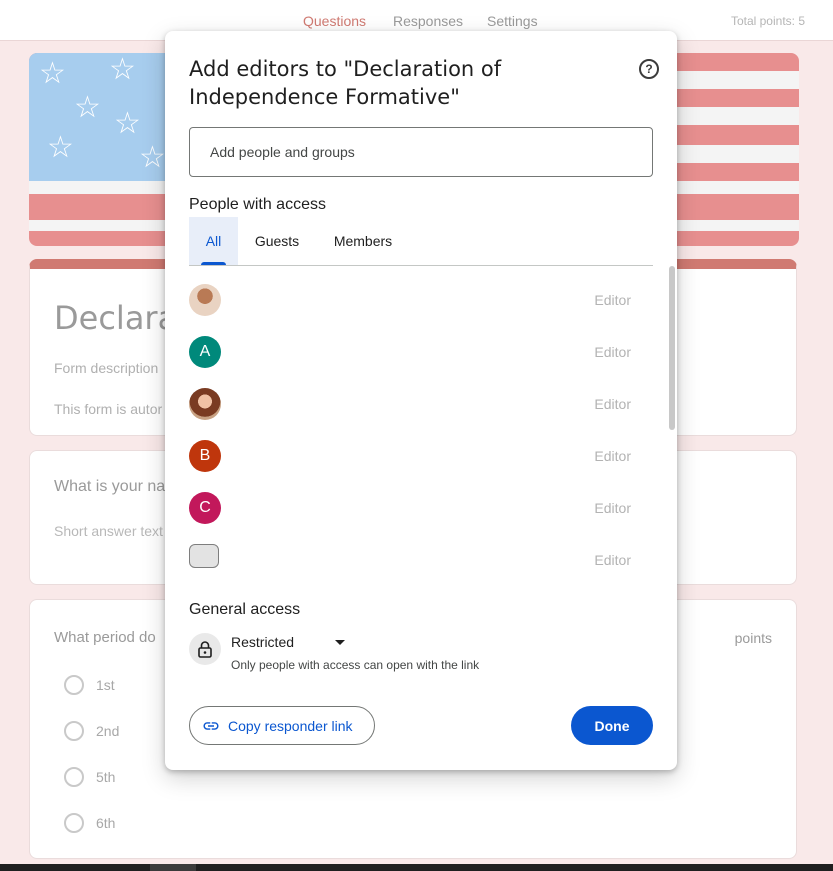 This screenshot has height=871, width=833. What do you see at coordinates (257, 204) in the screenshot?
I see `people-with-access-heading: People with access` at bounding box center [257, 204].